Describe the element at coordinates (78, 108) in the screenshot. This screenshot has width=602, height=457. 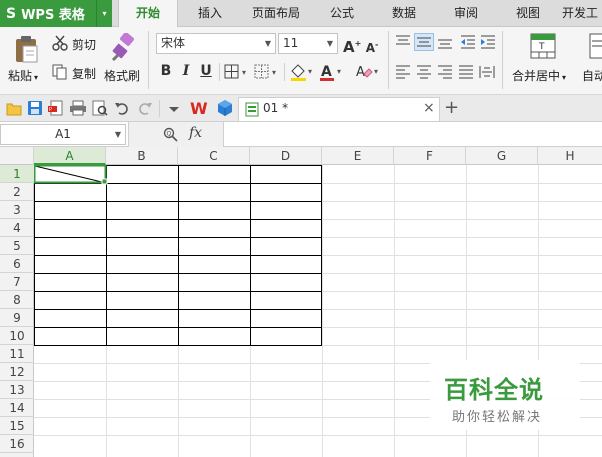
I see `print-icon` at that location.